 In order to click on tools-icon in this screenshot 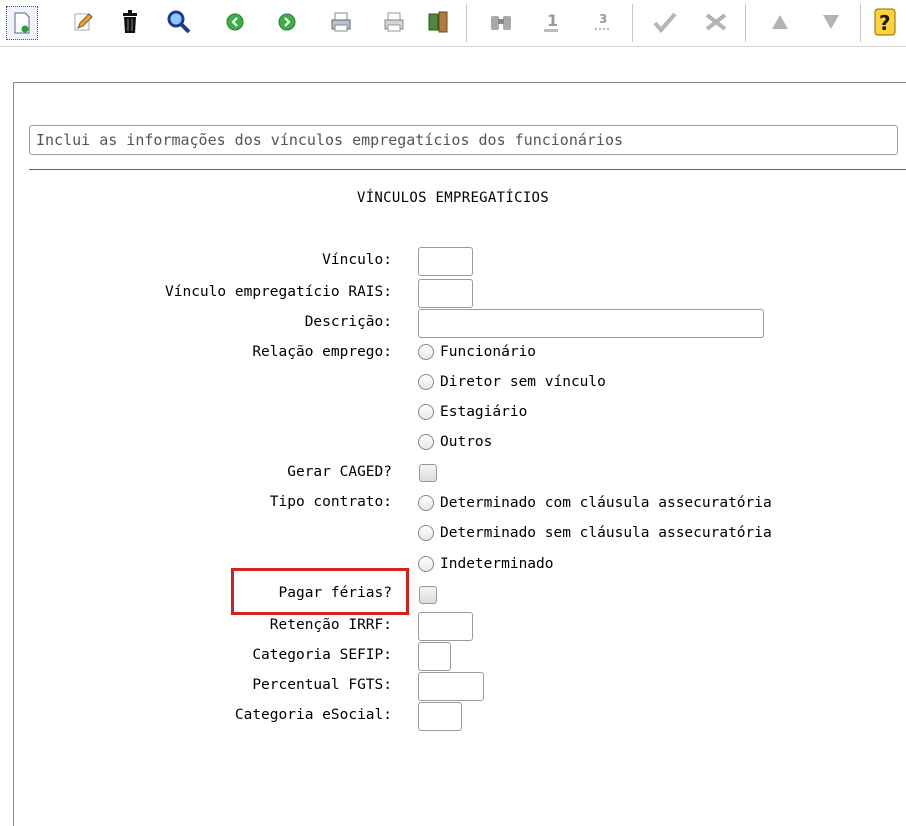, I will do `click(716, 22)`.